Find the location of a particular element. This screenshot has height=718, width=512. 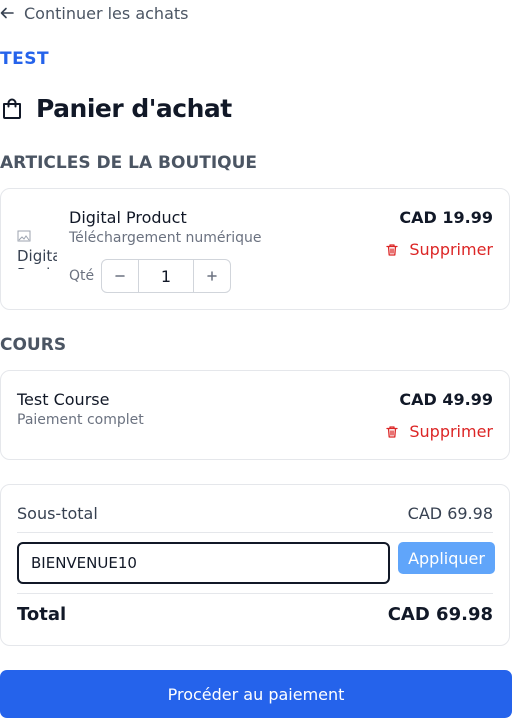

page-title-row: Panier d'achat is located at coordinates (116, 108).